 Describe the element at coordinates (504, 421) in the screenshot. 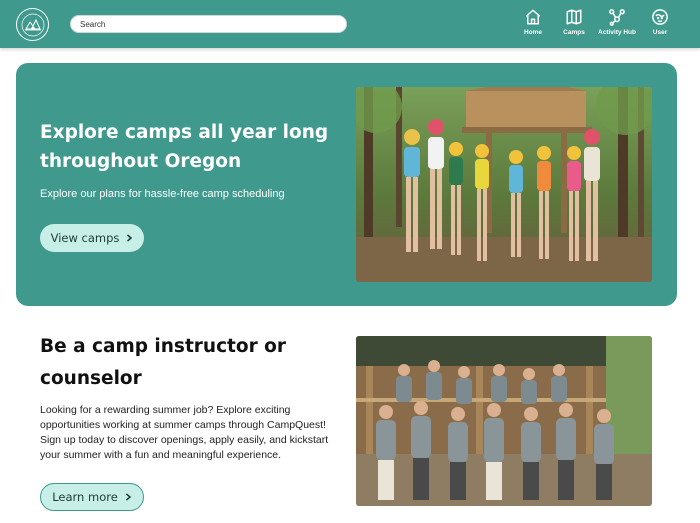

I see `camp-staff-group-photo` at that location.